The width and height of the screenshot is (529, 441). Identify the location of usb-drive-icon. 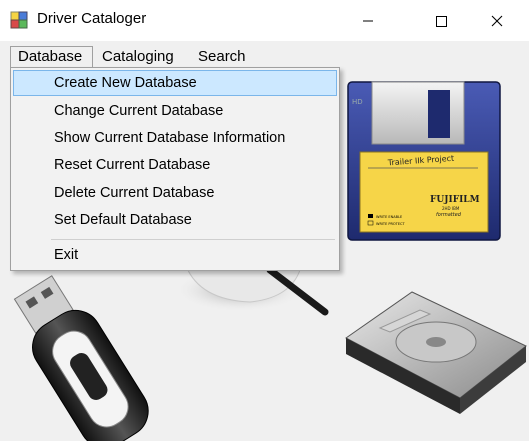
(81, 358).